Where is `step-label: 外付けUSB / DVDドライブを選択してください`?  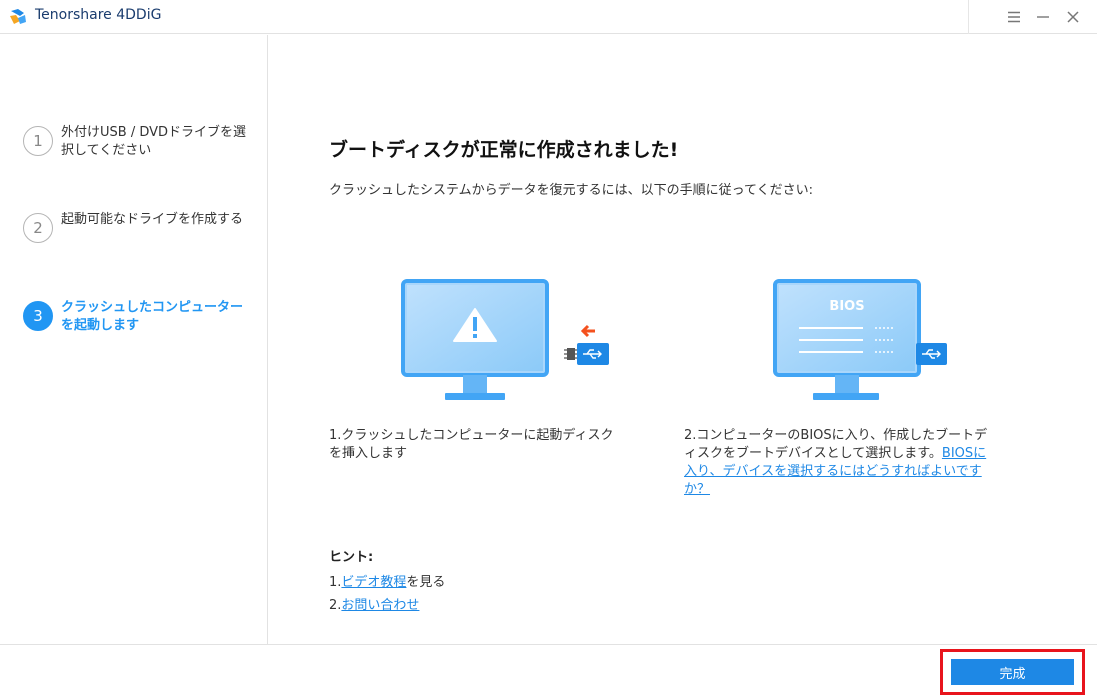 step-label: 外付けUSB / DVDドライブを選択してください is located at coordinates (154, 141).